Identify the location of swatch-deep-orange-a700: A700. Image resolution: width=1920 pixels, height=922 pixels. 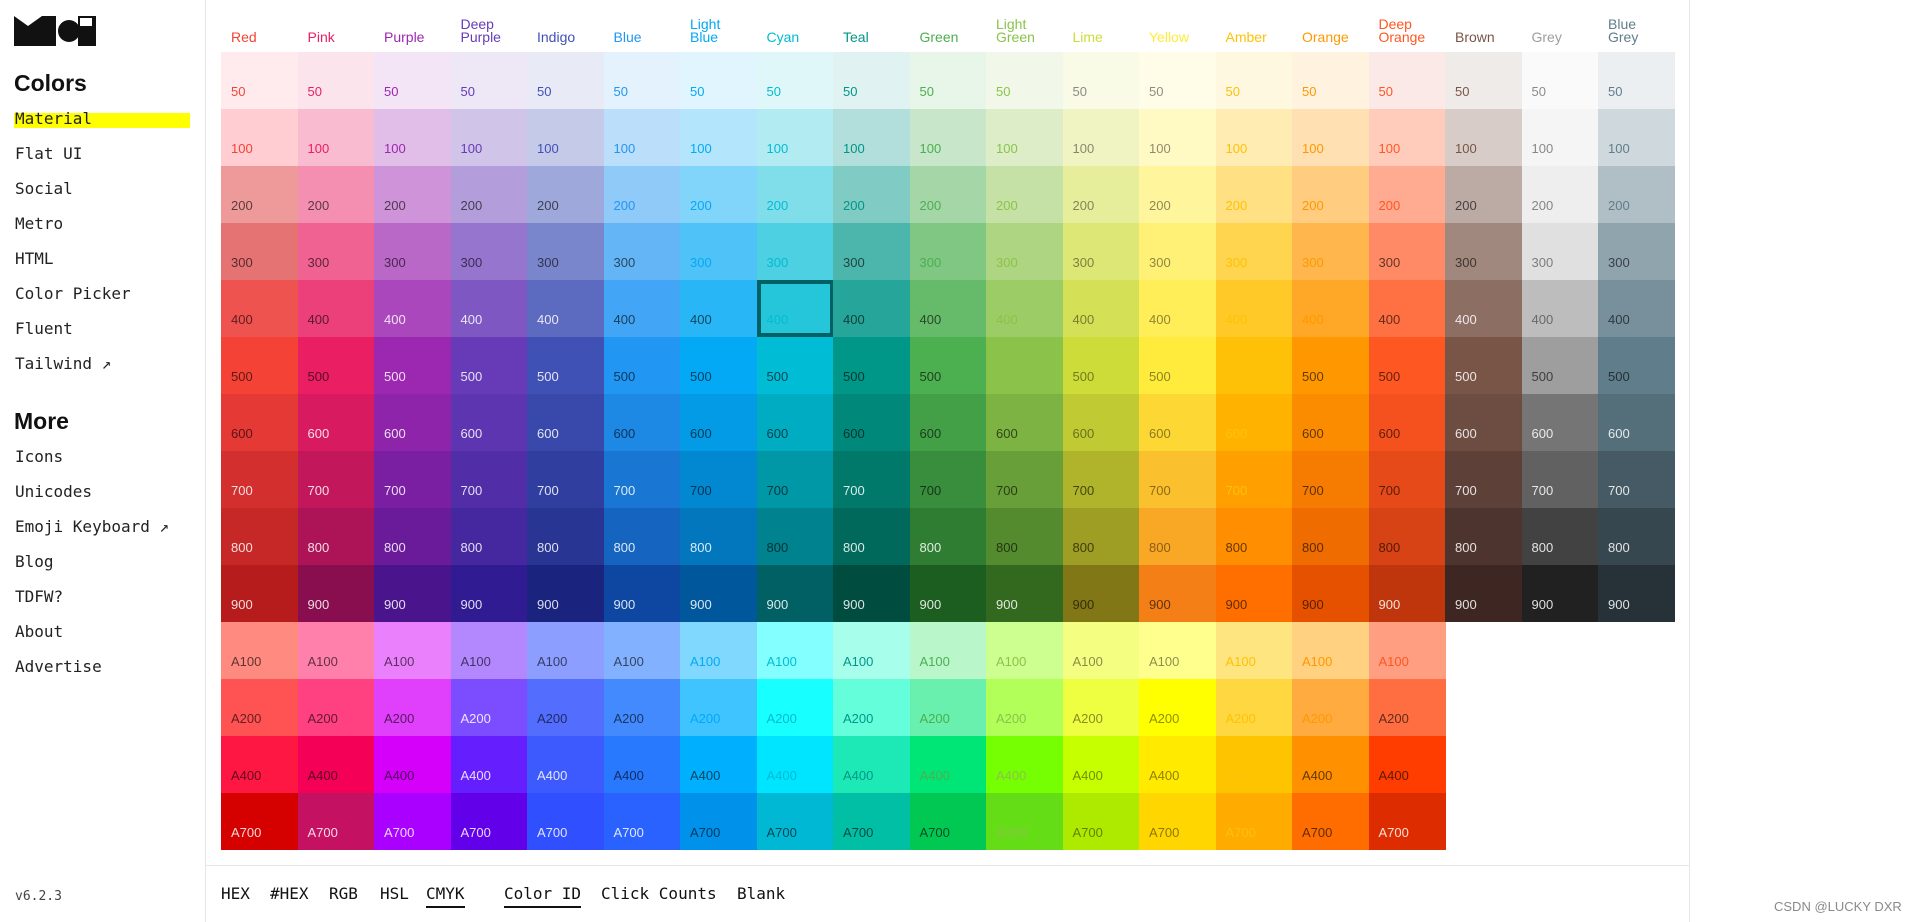
(1407, 821).